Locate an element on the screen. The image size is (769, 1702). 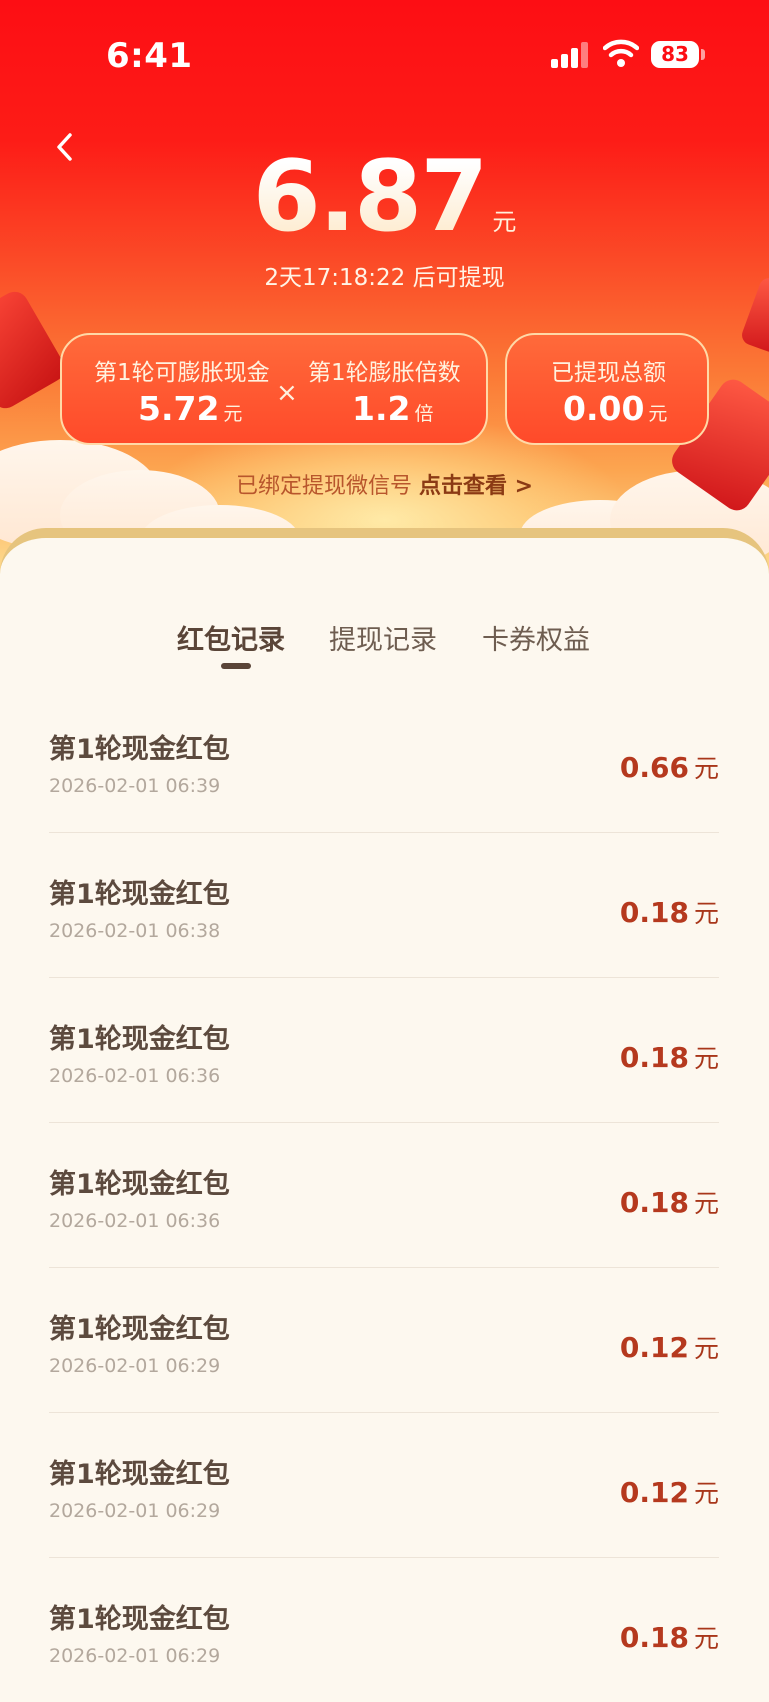
inflatable-cash-value: 5.72 元 is located at coordinates (190, 408).